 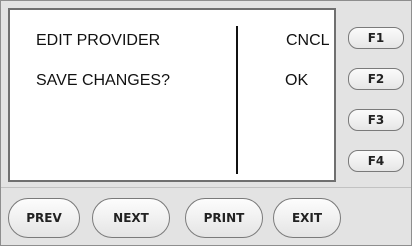 What do you see at coordinates (98, 40) in the screenshot?
I see `screen-title: EDIT PROVIDER` at bounding box center [98, 40].